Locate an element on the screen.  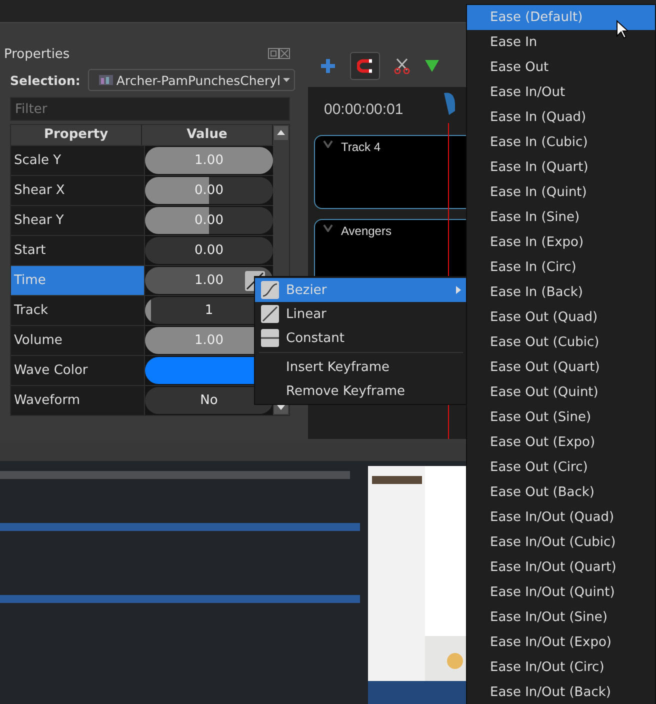
menu-item: Ease Out (Quint) is located at coordinates (561, 392).